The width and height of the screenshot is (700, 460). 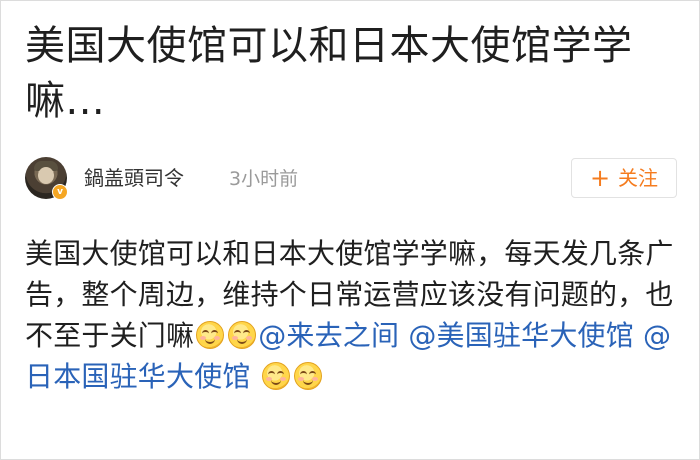 What do you see at coordinates (46, 175) in the screenshot?
I see `avatar-face-shape` at bounding box center [46, 175].